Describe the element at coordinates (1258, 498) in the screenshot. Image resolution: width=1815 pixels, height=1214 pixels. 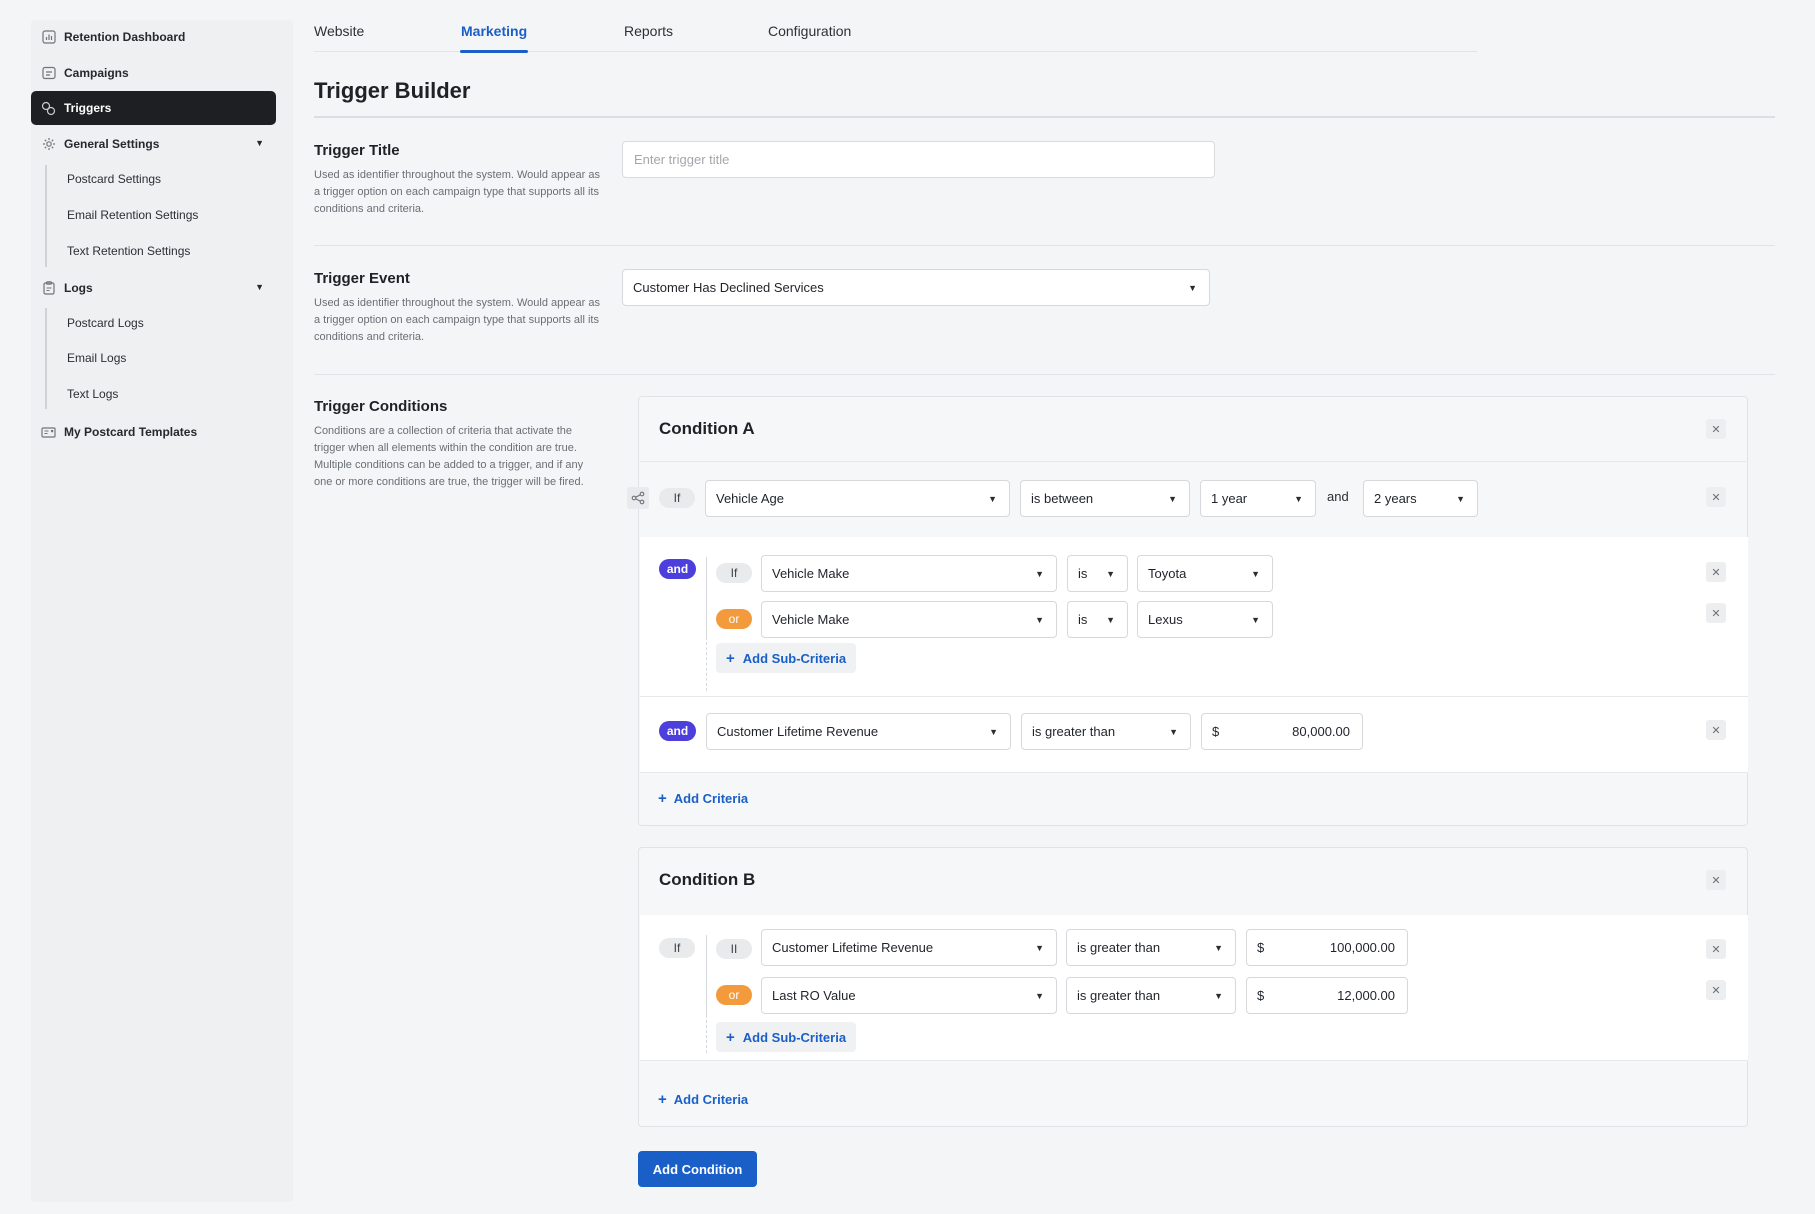
I see `criteria-from-select: 1 year ▼` at that location.